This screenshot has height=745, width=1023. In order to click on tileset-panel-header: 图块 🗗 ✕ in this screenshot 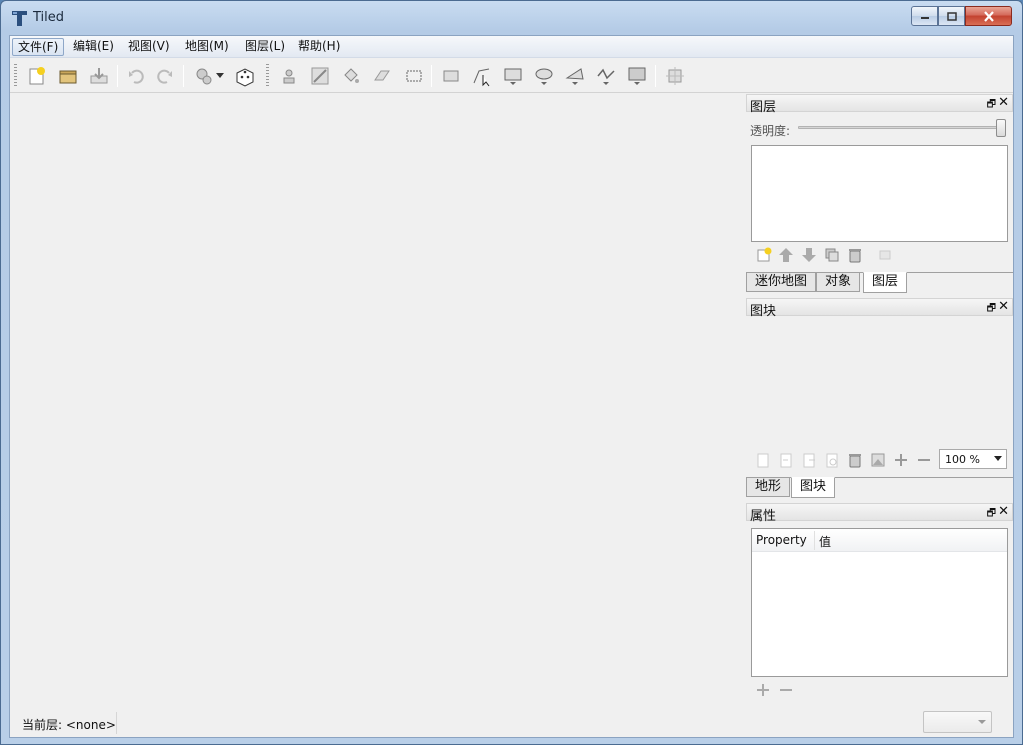, I will do `click(879, 308)`.